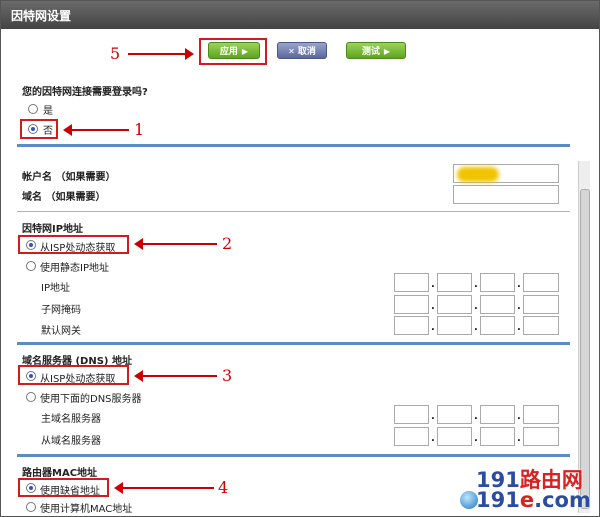 The height and width of the screenshot is (517, 600). Describe the element at coordinates (71, 441) in the screenshot. I see `secondary-dns-label: 从域名服务器` at that location.